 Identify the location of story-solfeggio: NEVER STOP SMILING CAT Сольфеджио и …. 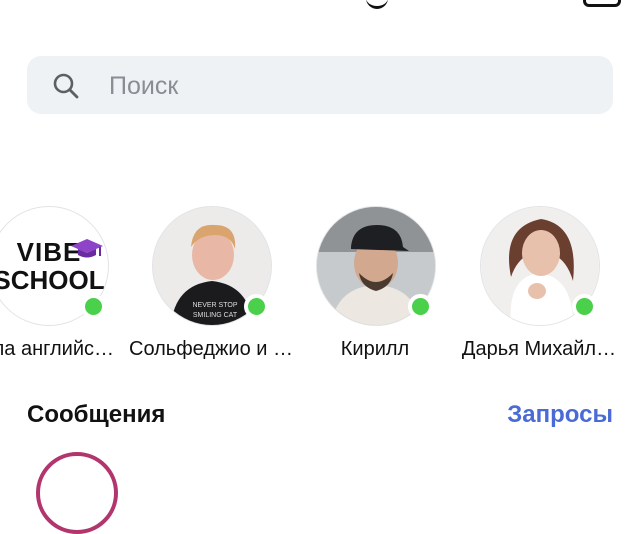
(211, 285).